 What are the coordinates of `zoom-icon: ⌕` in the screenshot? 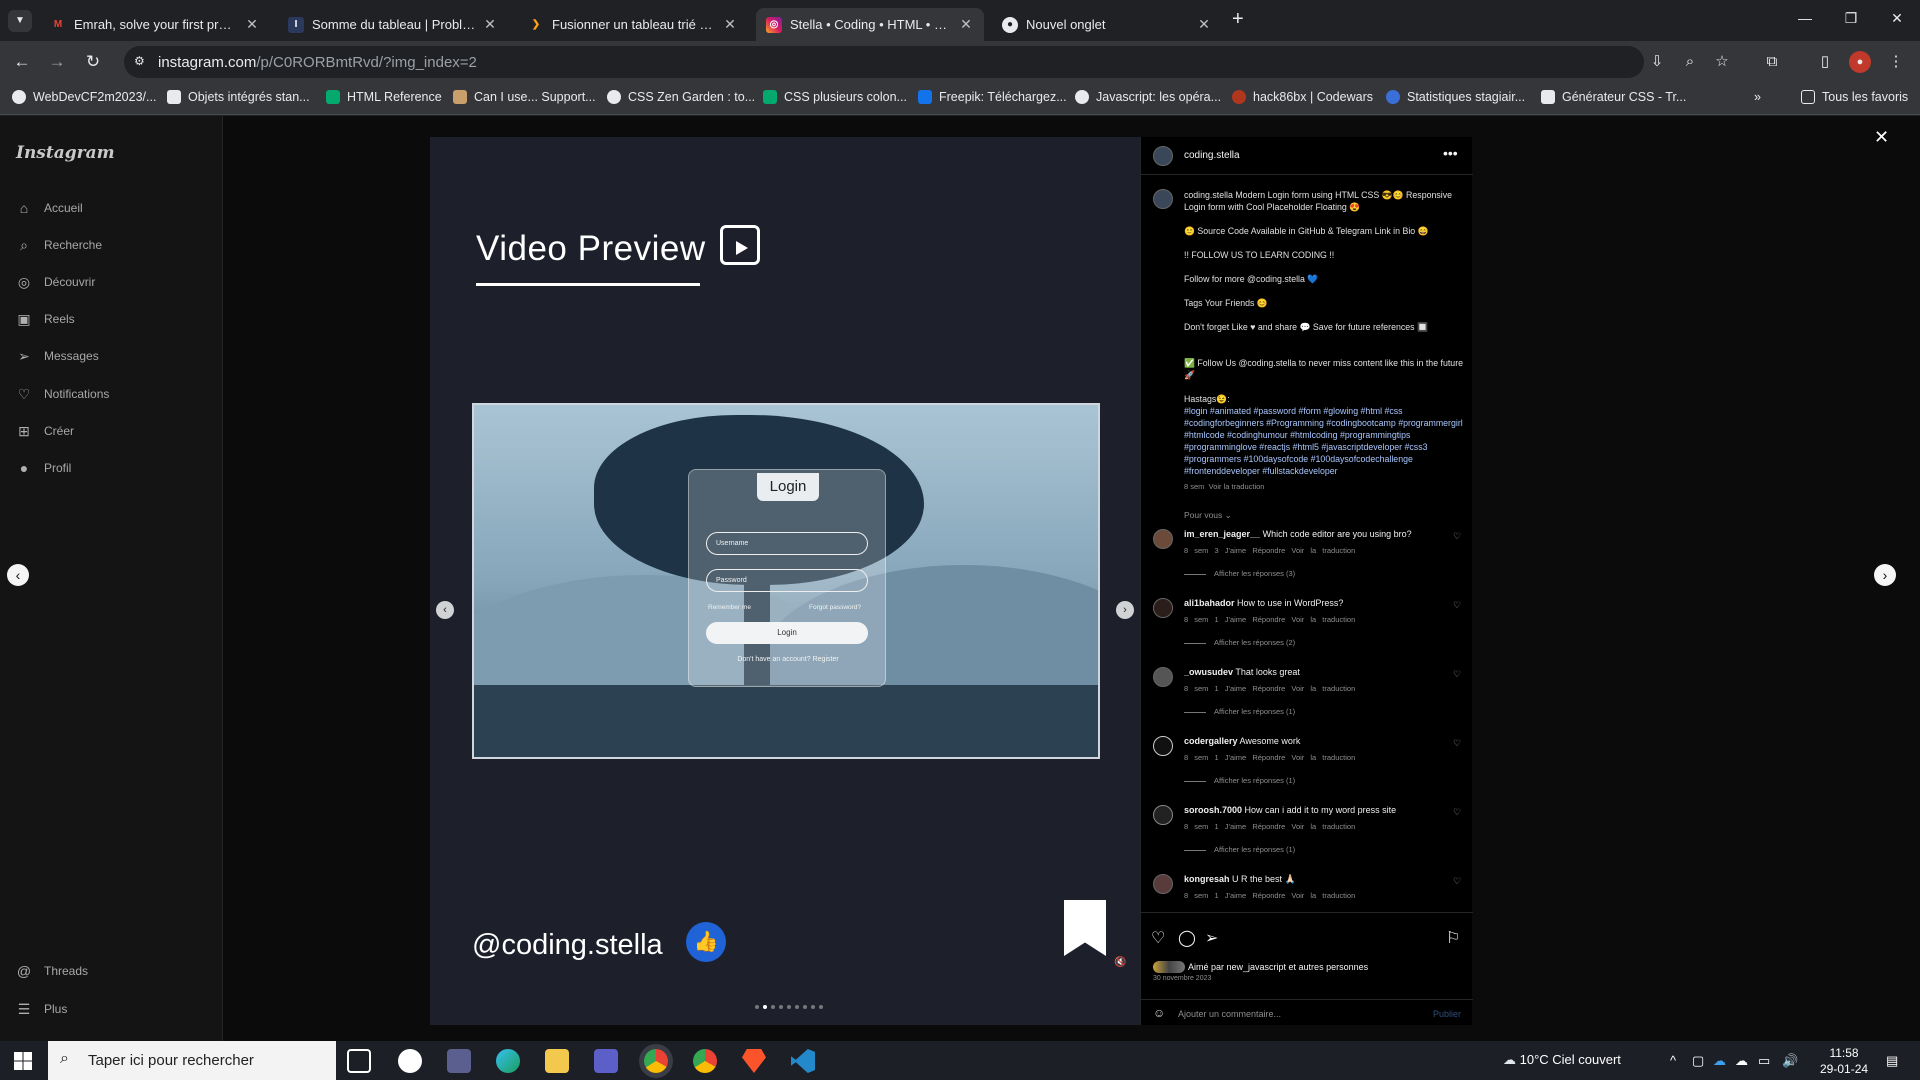 It's located at (1690, 62).